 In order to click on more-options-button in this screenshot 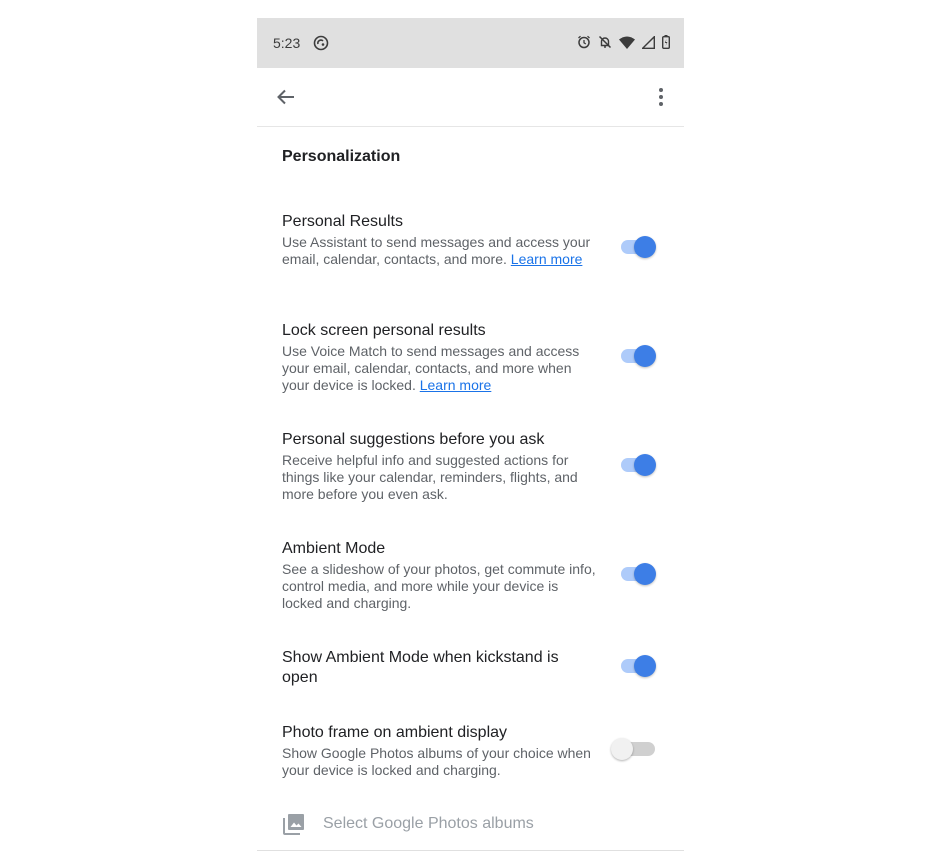, I will do `click(661, 97)`.